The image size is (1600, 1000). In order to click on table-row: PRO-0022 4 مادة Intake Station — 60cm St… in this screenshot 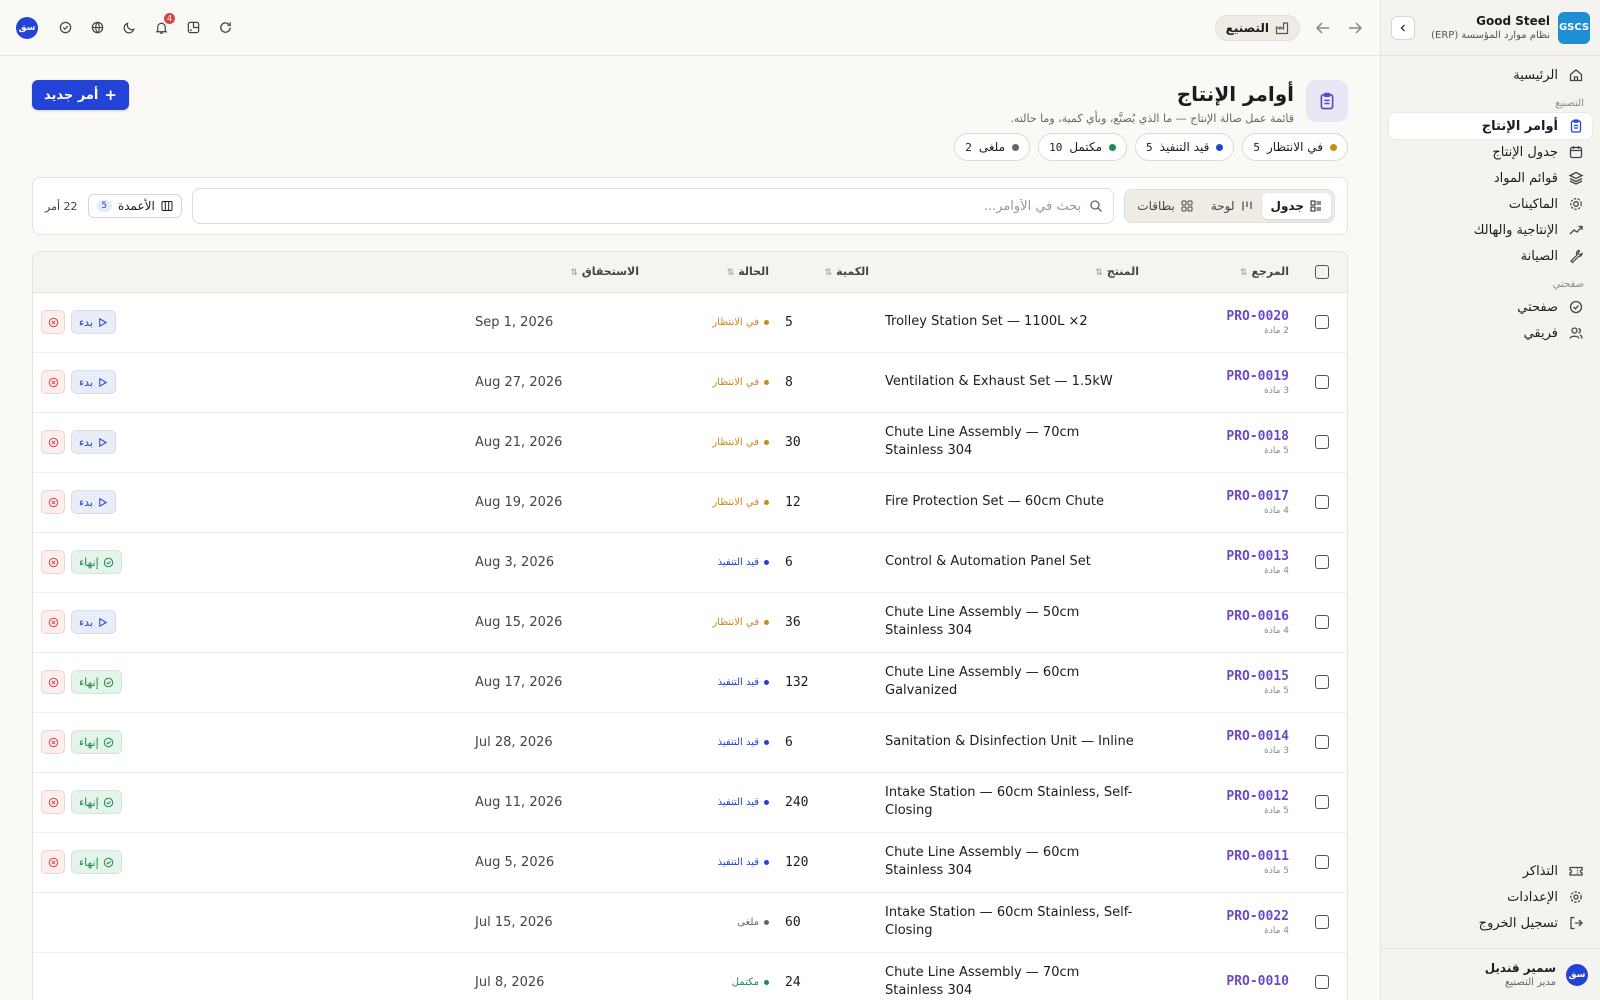, I will do `click(690, 922)`.